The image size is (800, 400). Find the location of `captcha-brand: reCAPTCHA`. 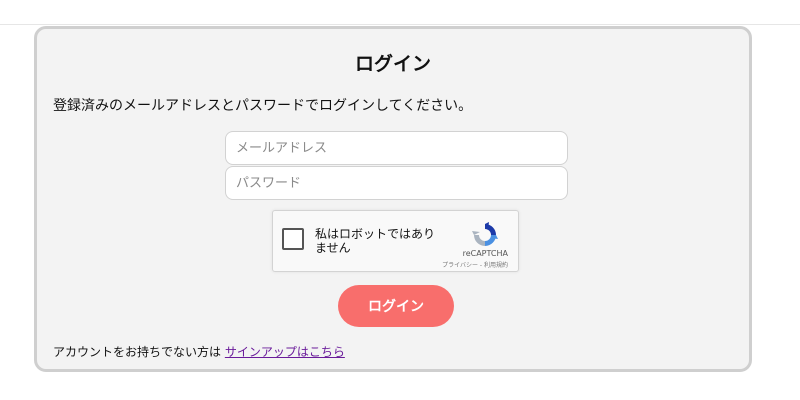

captcha-brand: reCAPTCHA is located at coordinates (485, 253).